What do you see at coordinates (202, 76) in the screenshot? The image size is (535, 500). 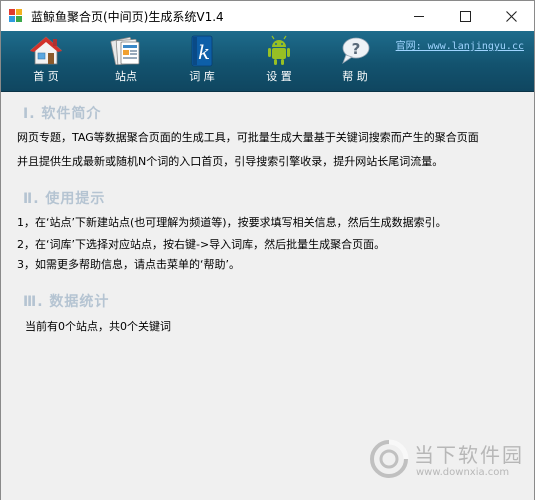 I see `toolbar-keyword-library-label: 词 库` at bounding box center [202, 76].